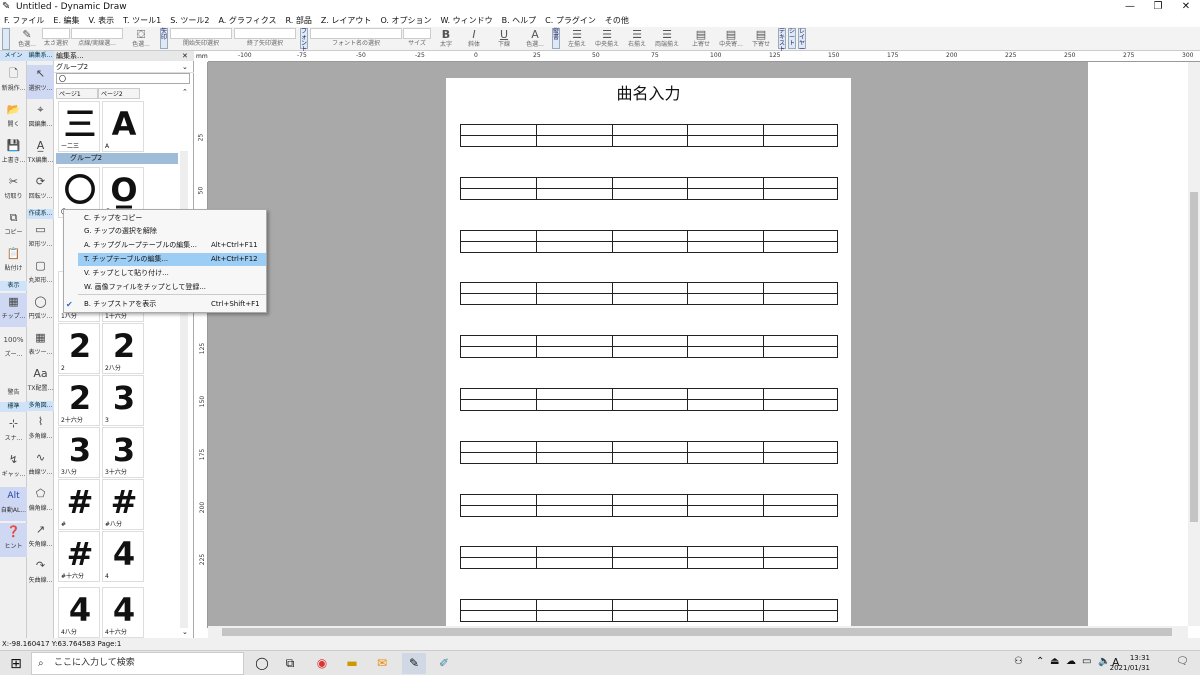 This screenshot has height=675, width=1200. What do you see at coordinates (1130, 663) in the screenshot?
I see `clock: 13:31 2021/01/31` at bounding box center [1130, 663].